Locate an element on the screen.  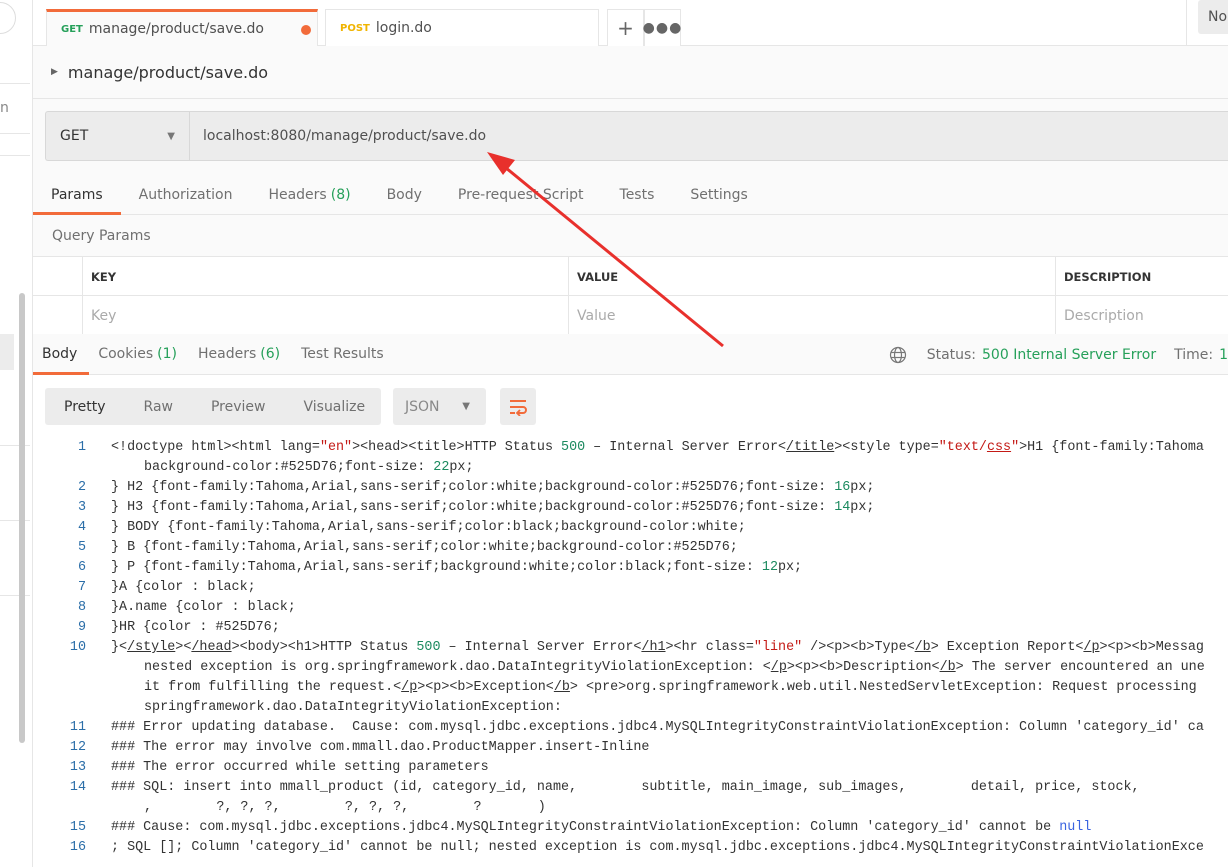
visualize-button: Visualize is located at coordinates (334, 407).